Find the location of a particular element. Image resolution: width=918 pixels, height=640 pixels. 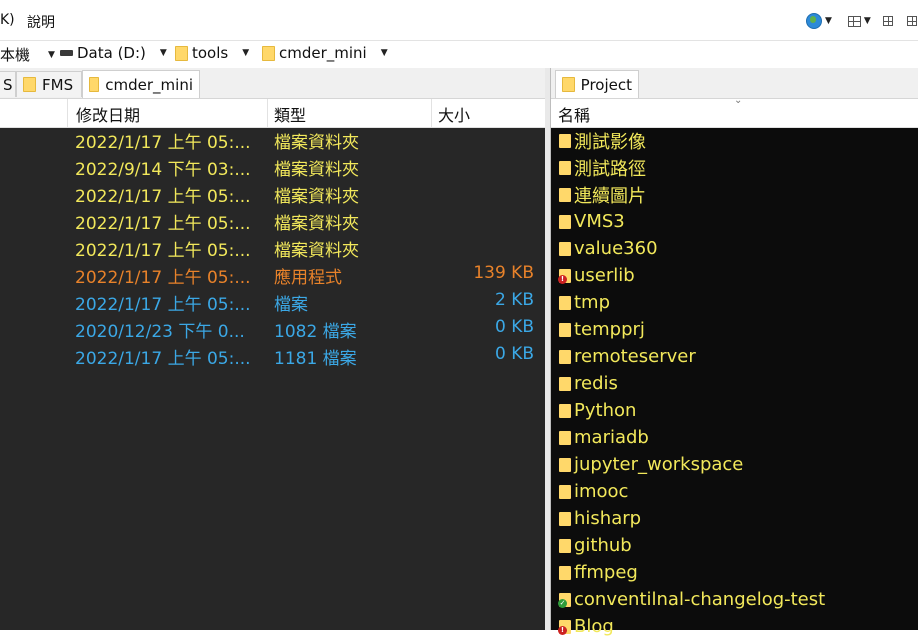

tab-fms: FMS is located at coordinates (49, 84).